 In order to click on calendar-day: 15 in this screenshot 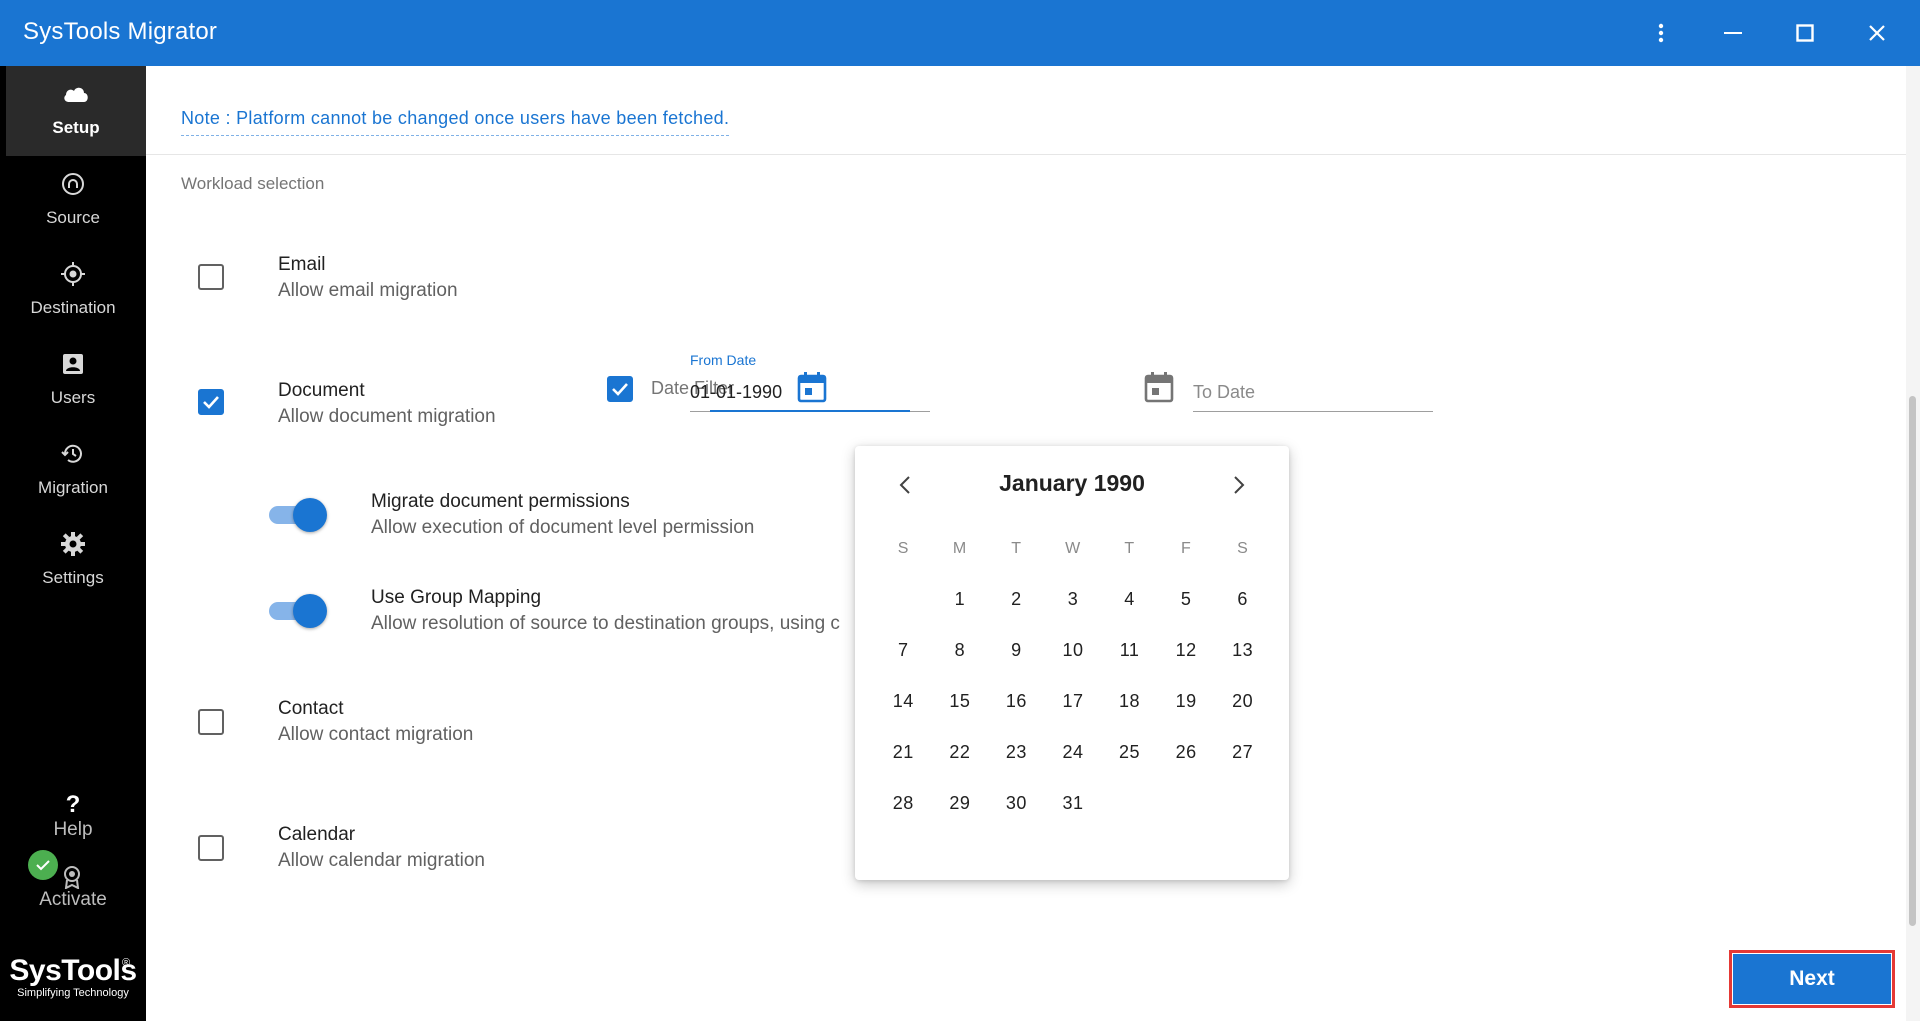, I will do `click(960, 701)`.